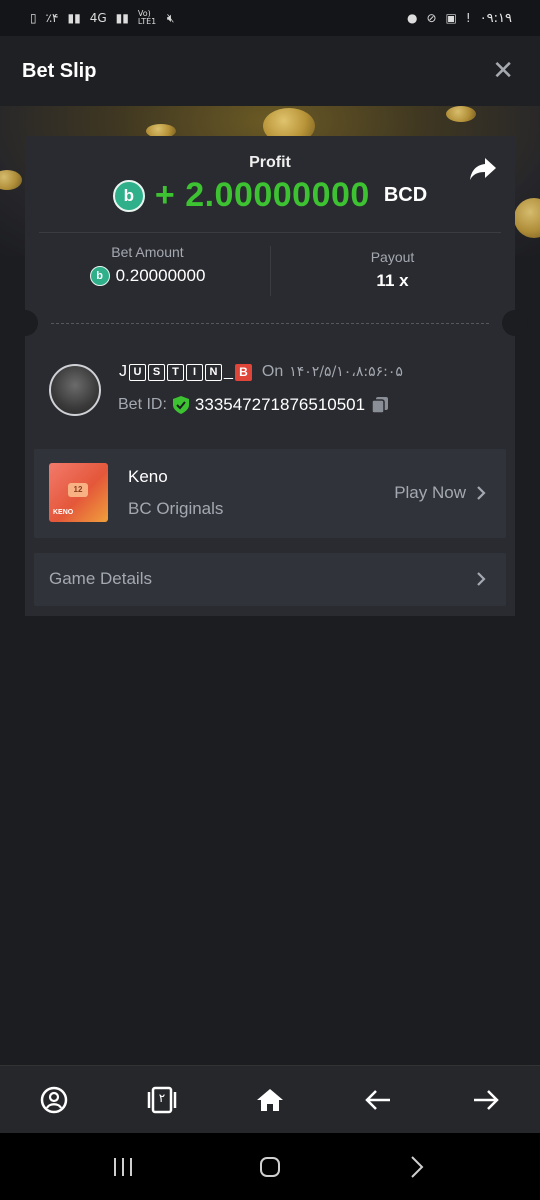 The width and height of the screenshot is (540, 1200). What do you see at coordinates (165, 195) in the screenshot?
I see `profit-sign: +` at bounding box center [165, 195].